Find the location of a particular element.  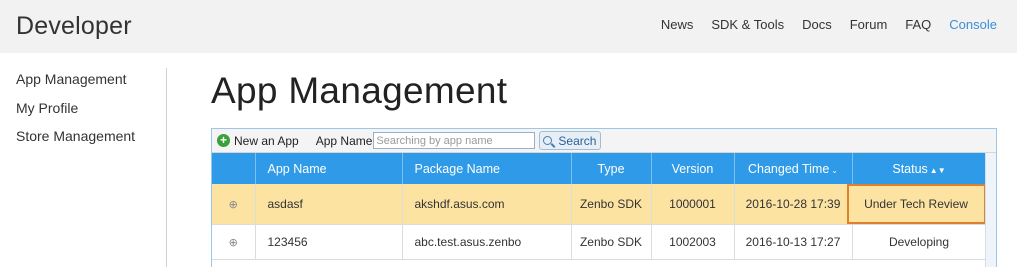

new-app-button: + New an App is located at coordinates (258, 141).